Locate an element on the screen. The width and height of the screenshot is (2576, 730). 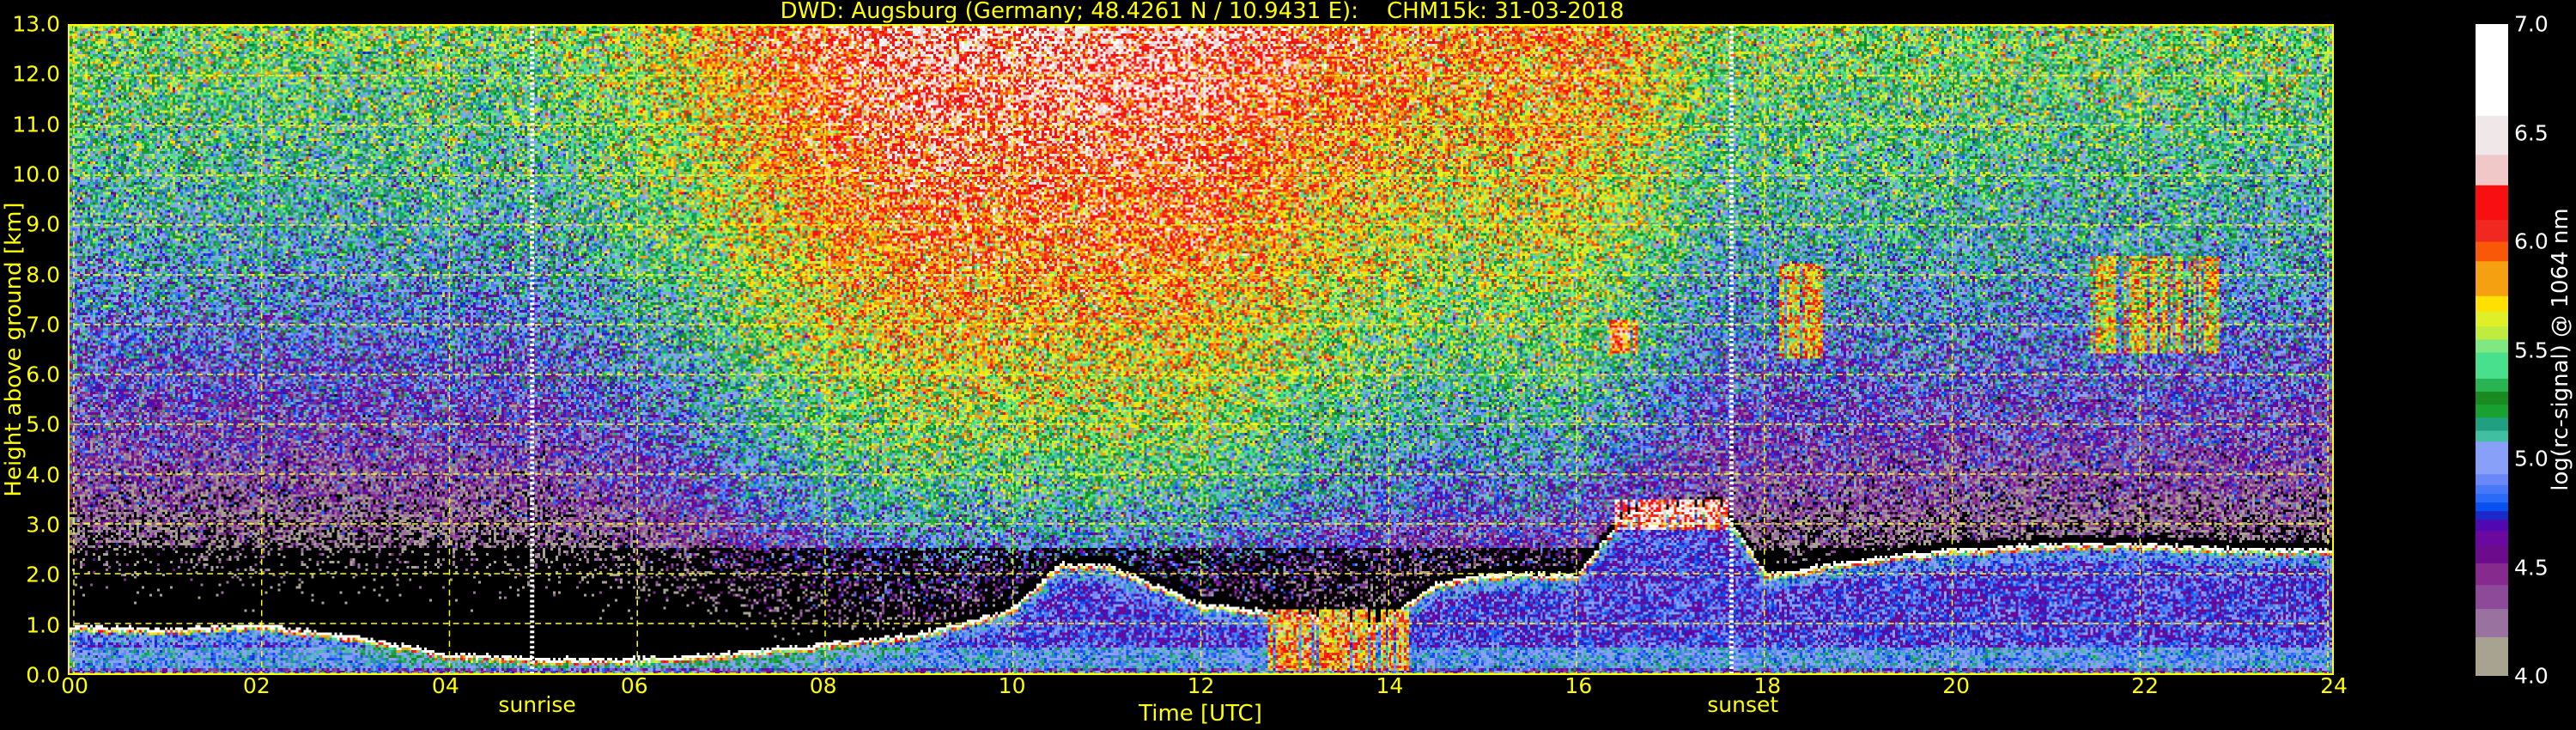
y-tick-label: 7.0 is located at coordinates (43, 325).